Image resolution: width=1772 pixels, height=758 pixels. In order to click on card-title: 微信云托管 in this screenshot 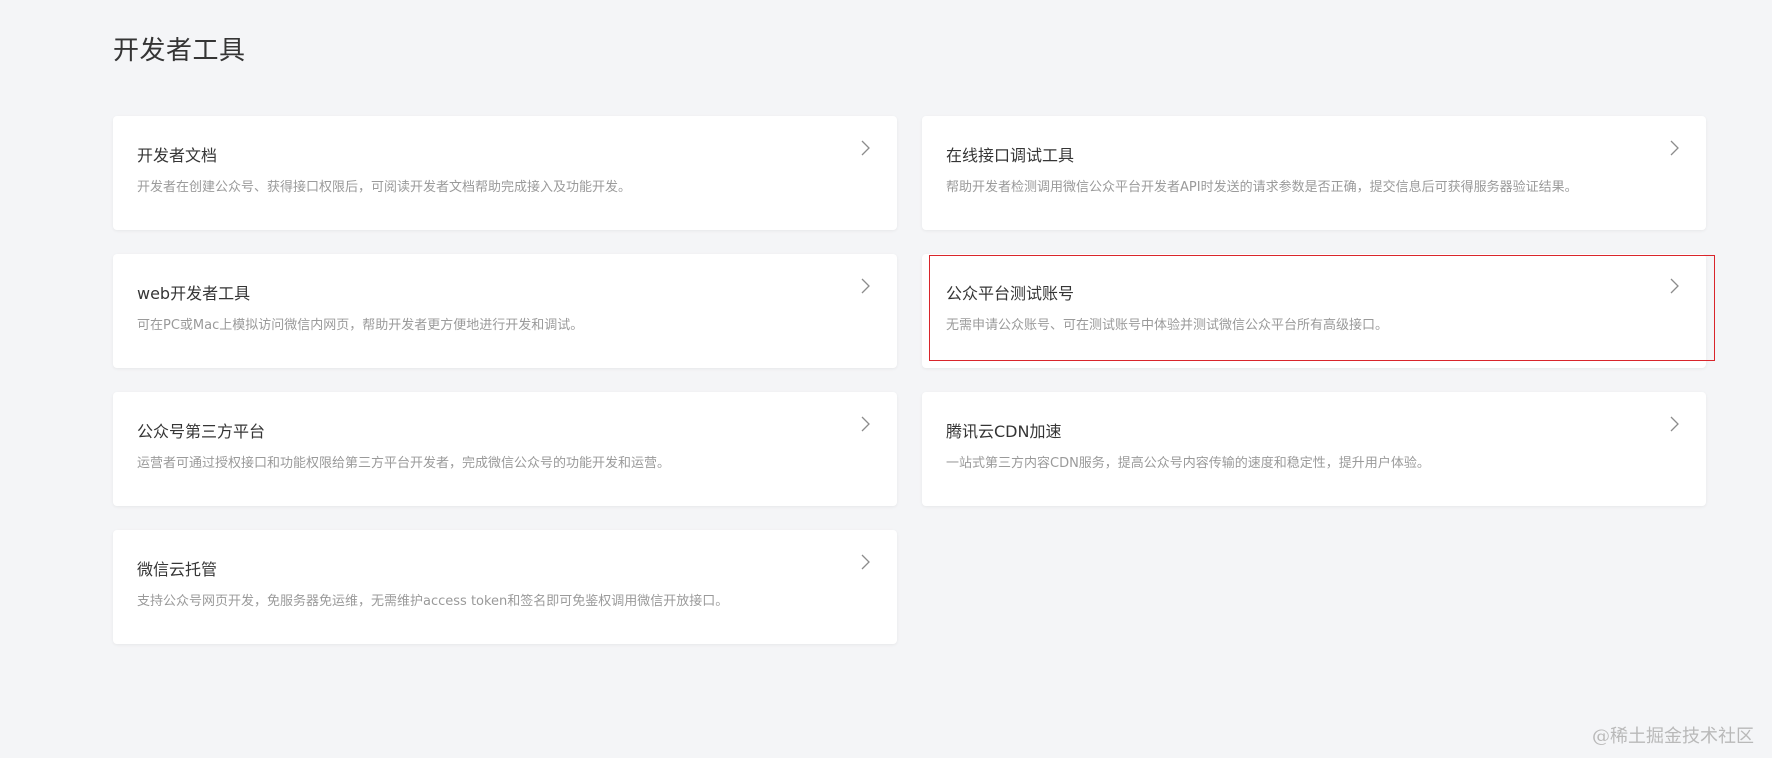, I will do `click(177, 569)`.